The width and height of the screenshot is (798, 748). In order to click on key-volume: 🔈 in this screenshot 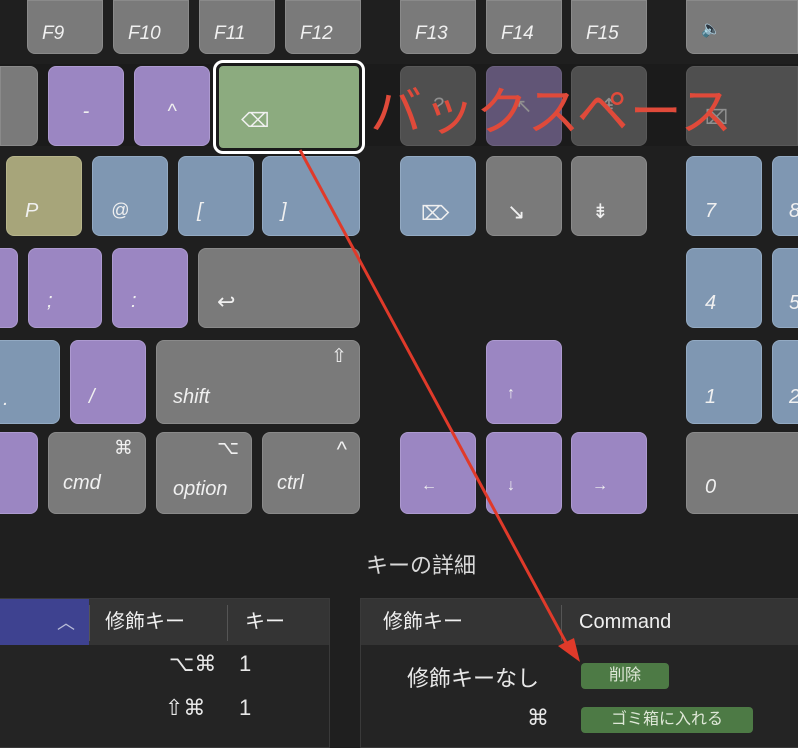, I will do `click(742, 27)`.